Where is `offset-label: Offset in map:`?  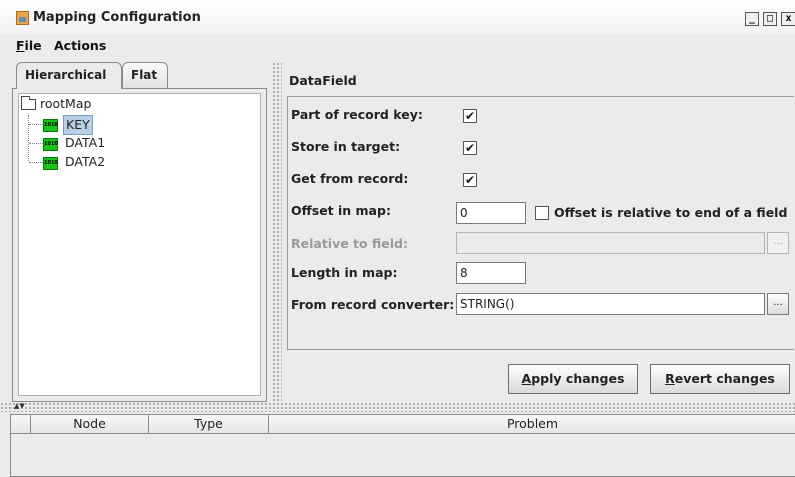 offset-label: Offset in map: is located at coordinates (341, 210).